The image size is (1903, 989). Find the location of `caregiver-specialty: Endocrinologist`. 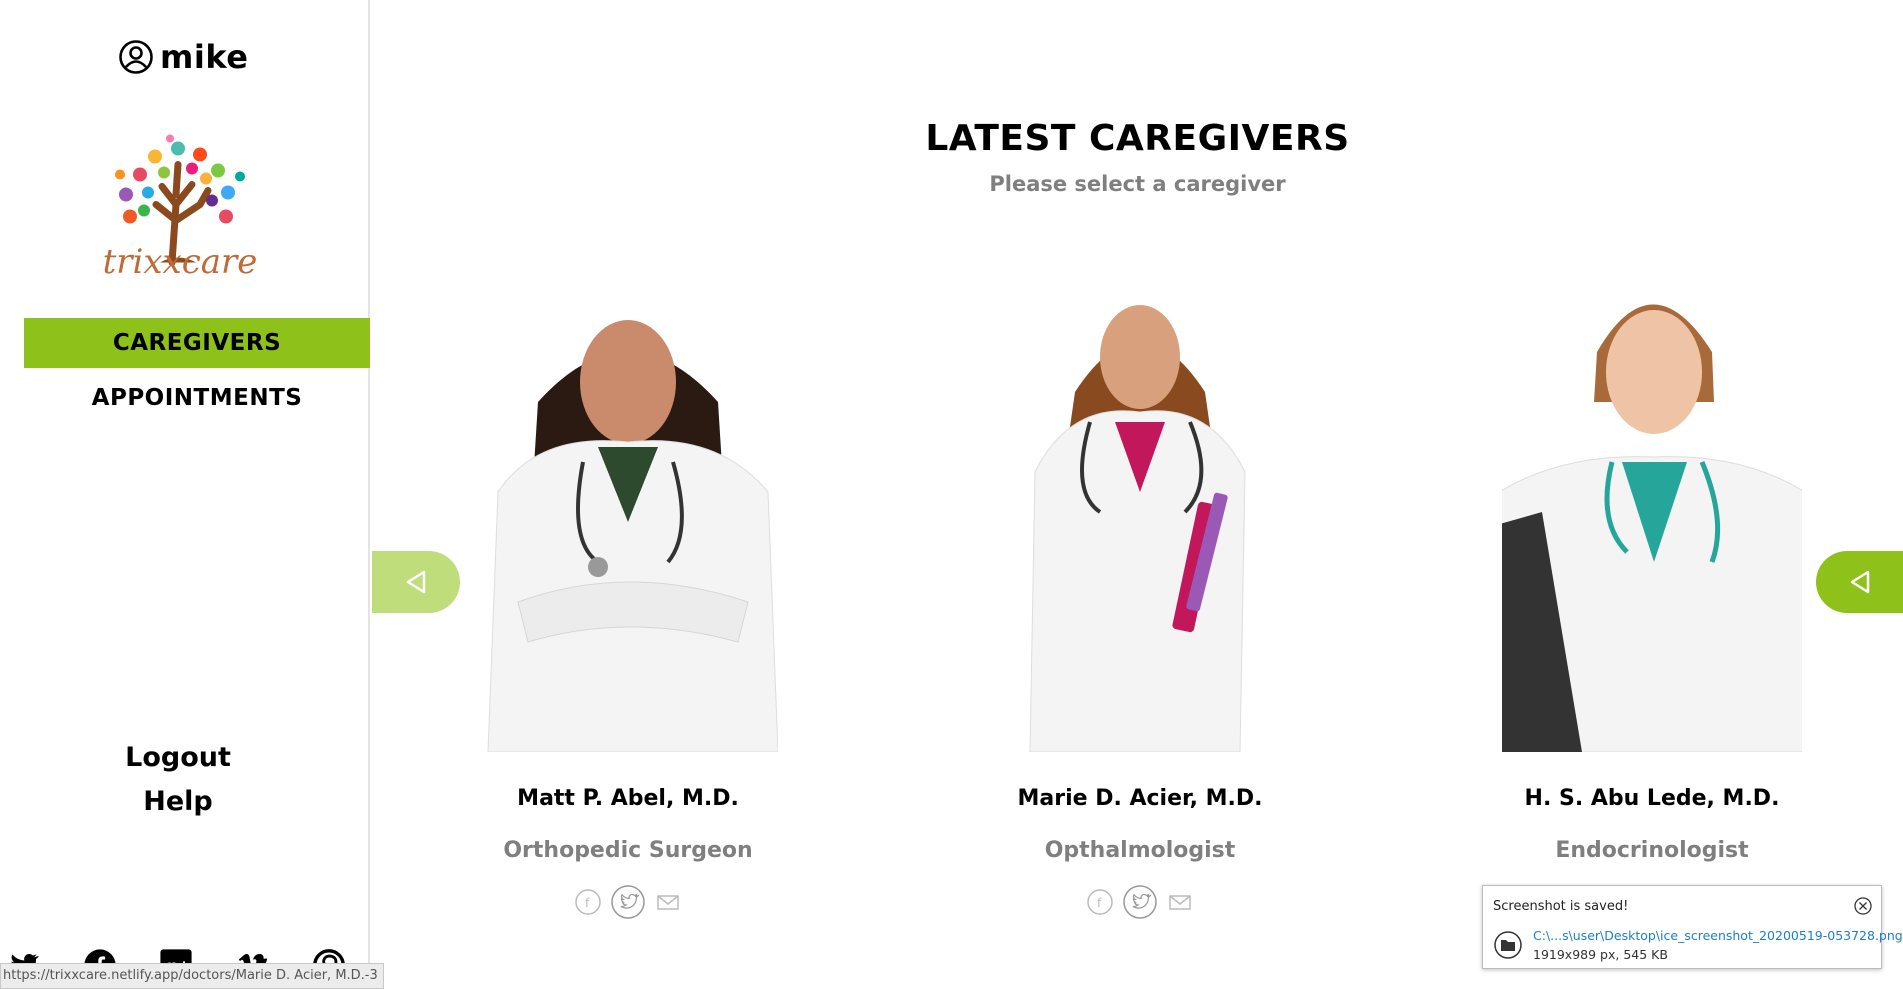

caregiver-specialty: Endocrinologist is located at coordinates (1652, 850).